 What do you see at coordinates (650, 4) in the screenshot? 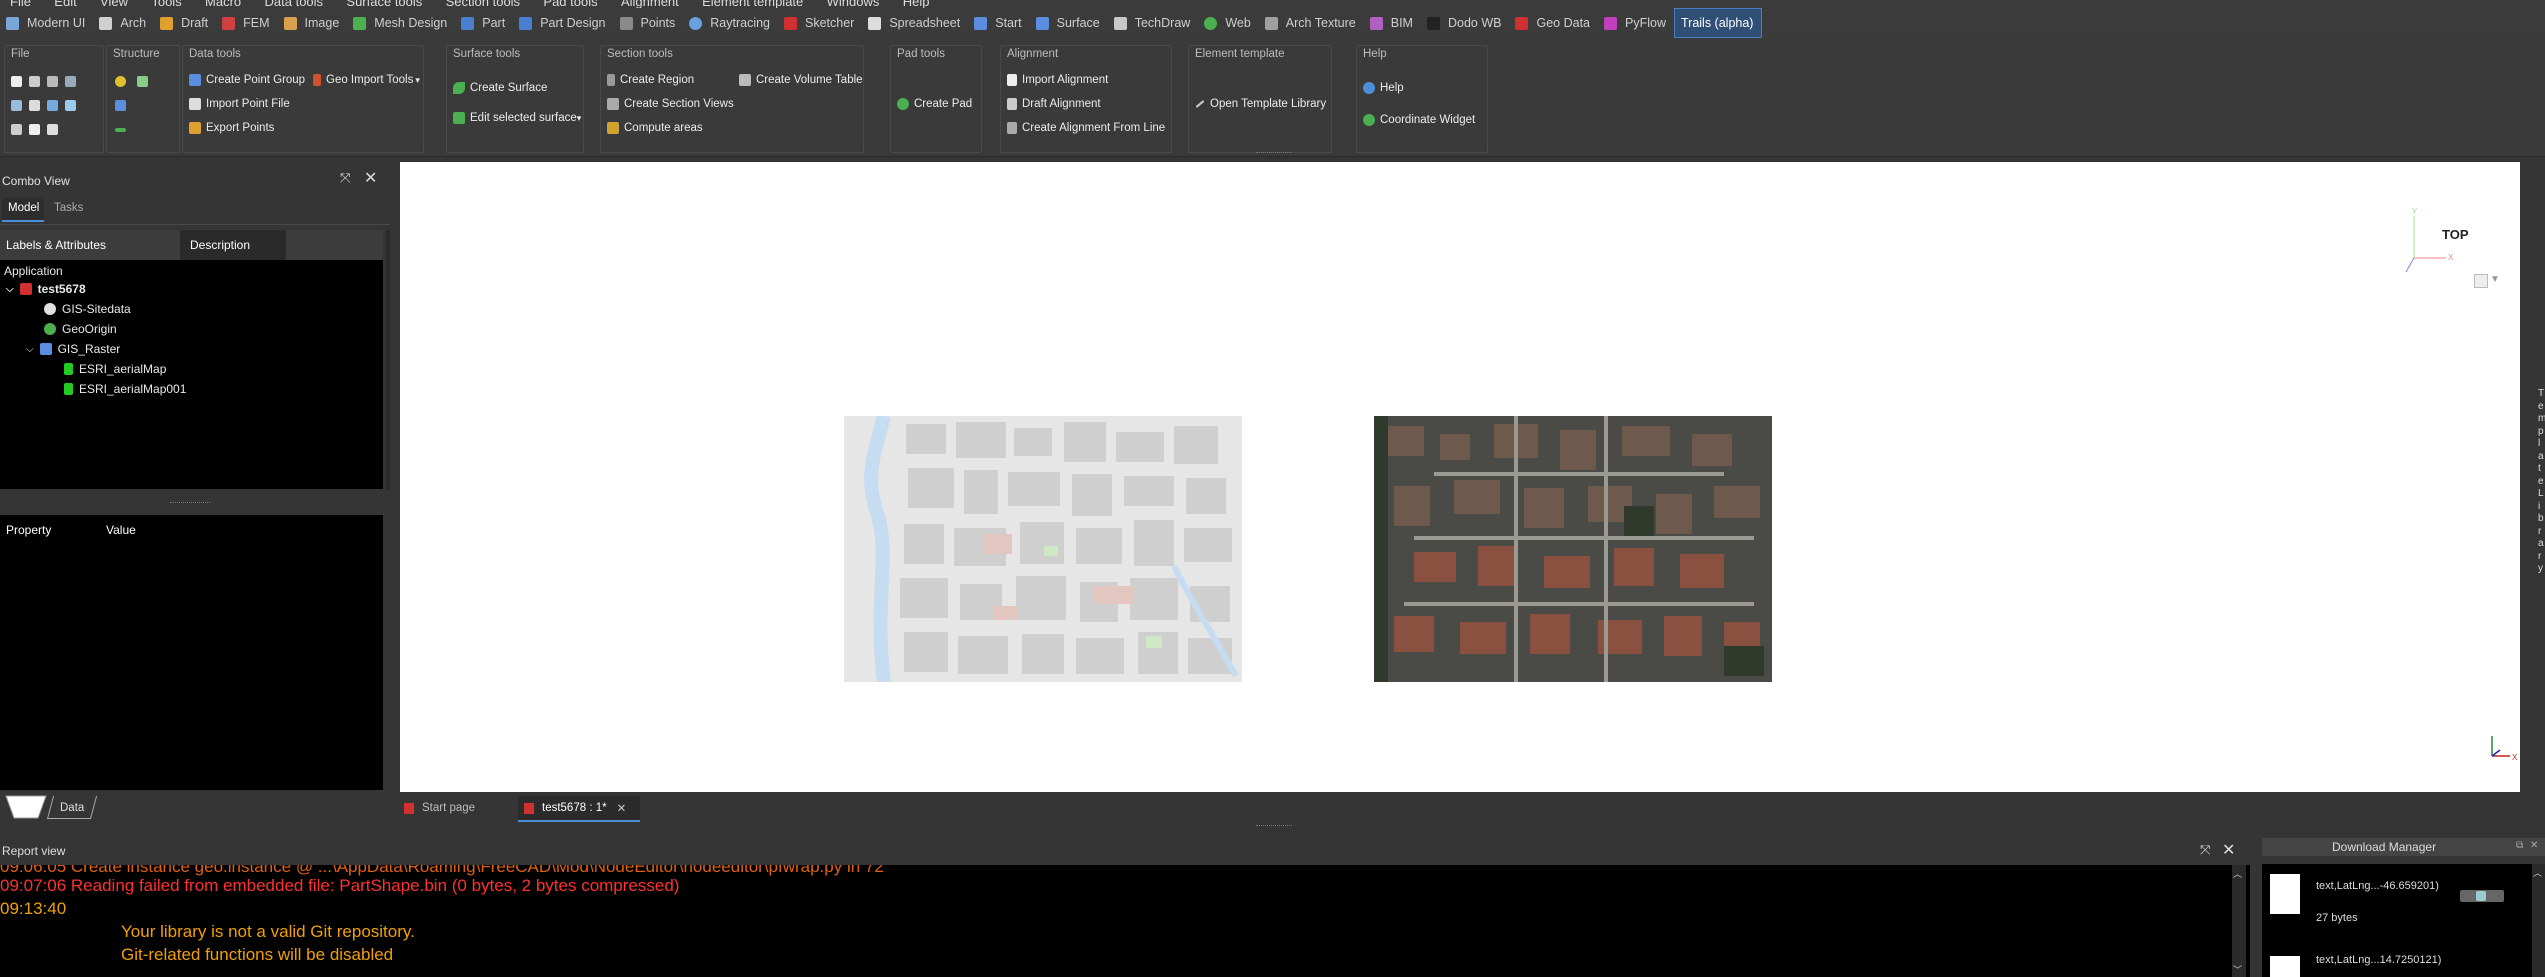
I see `menu-alignment: Alignment` at bounding box center [650, 4].